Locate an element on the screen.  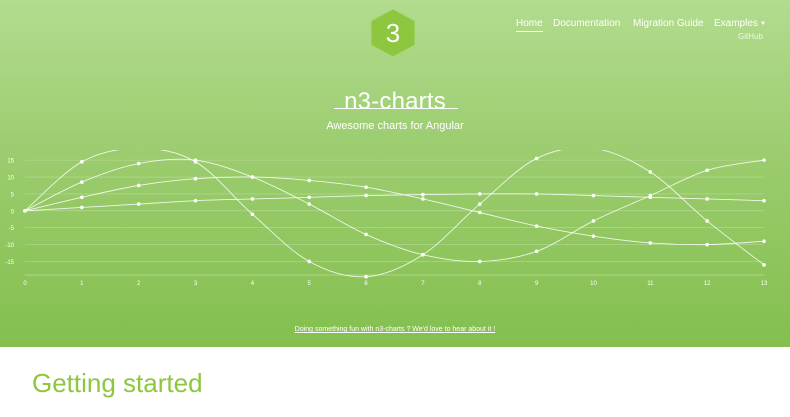
y-tick-label: 5 is located at coordinates (13, 195).